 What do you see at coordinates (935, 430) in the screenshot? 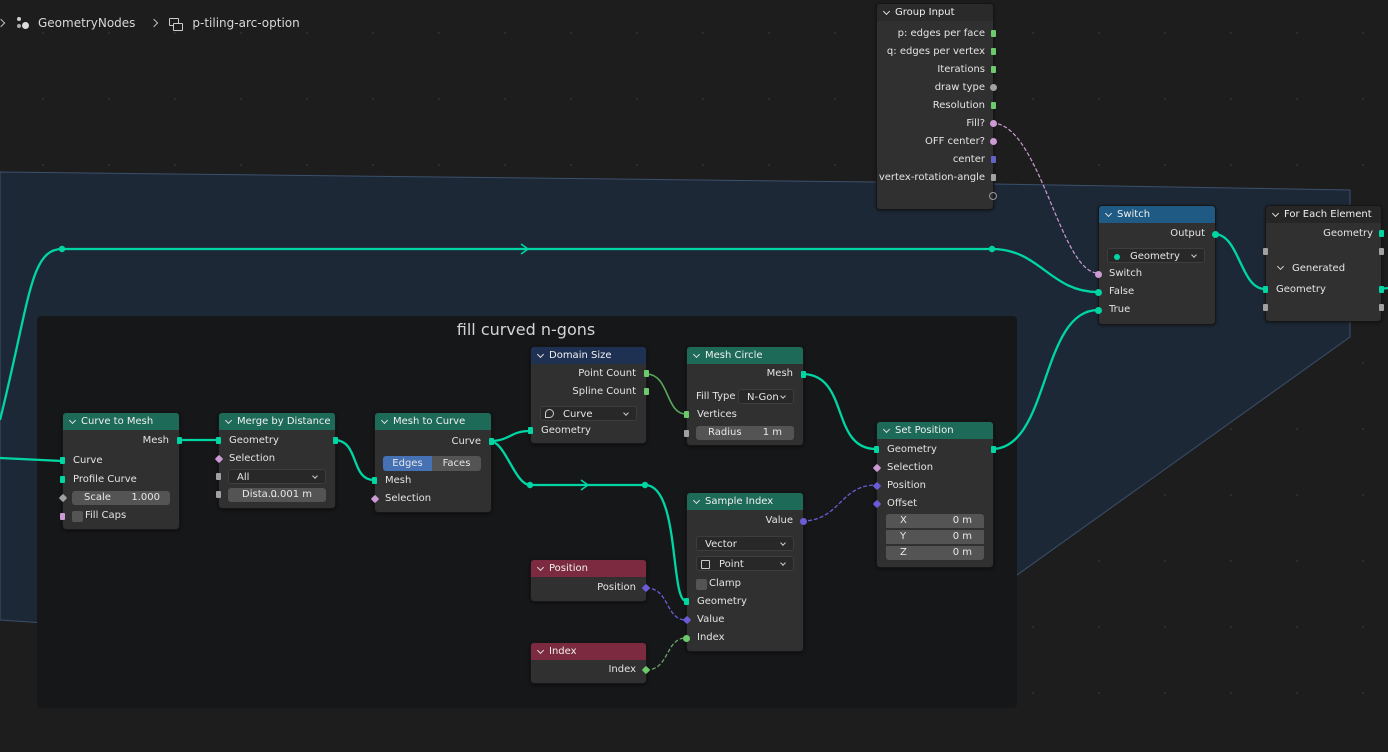
I see `node-header: Set Position` at bounding box center [935, 430].